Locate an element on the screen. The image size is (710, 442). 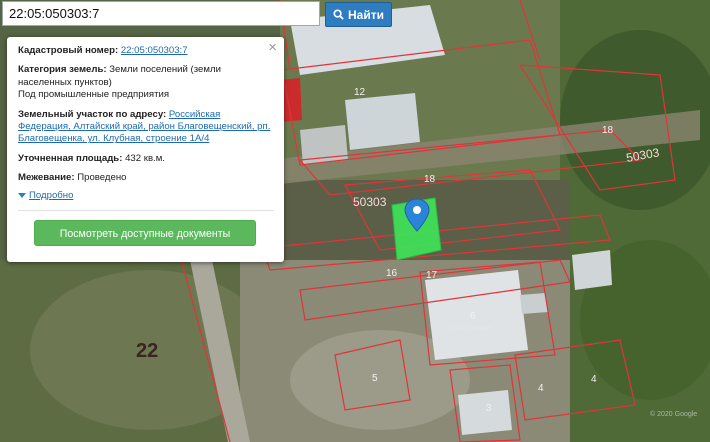
map-label-5: 5 is located at coordinates (375, 378).